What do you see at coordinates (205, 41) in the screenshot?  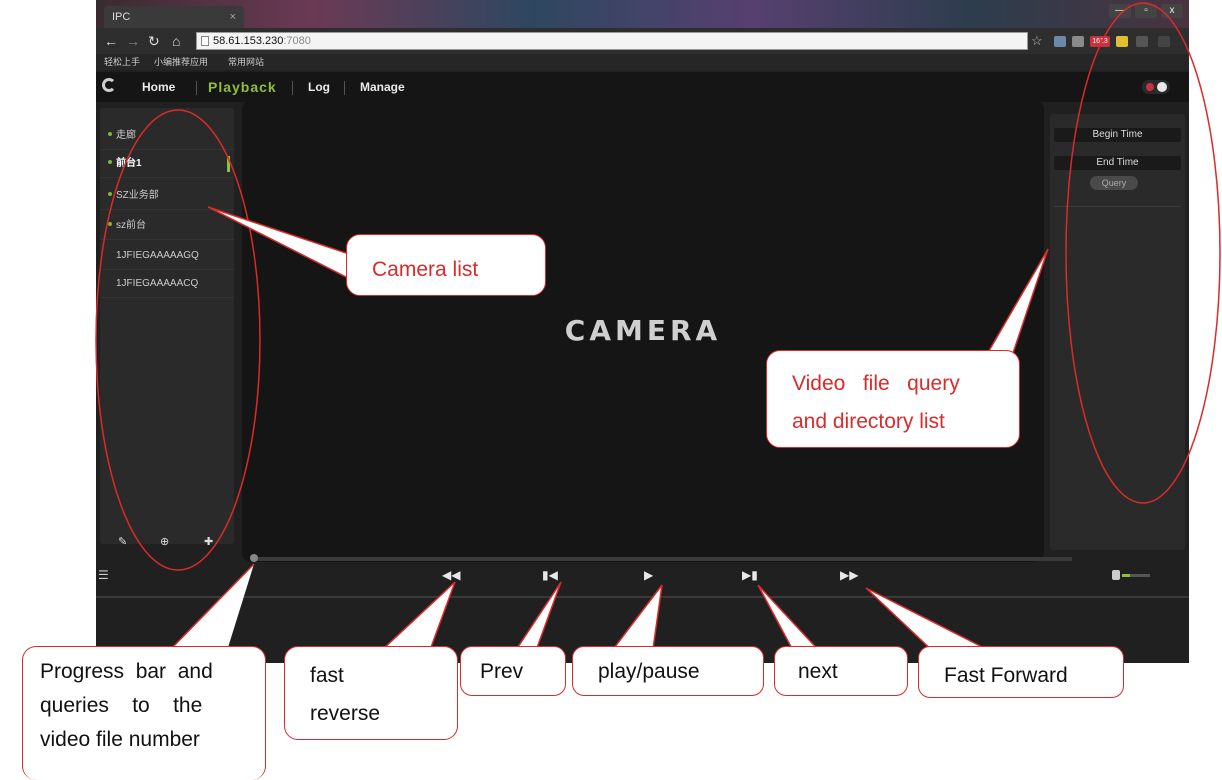 I see `page-icon` at bounding box center [205, 41].